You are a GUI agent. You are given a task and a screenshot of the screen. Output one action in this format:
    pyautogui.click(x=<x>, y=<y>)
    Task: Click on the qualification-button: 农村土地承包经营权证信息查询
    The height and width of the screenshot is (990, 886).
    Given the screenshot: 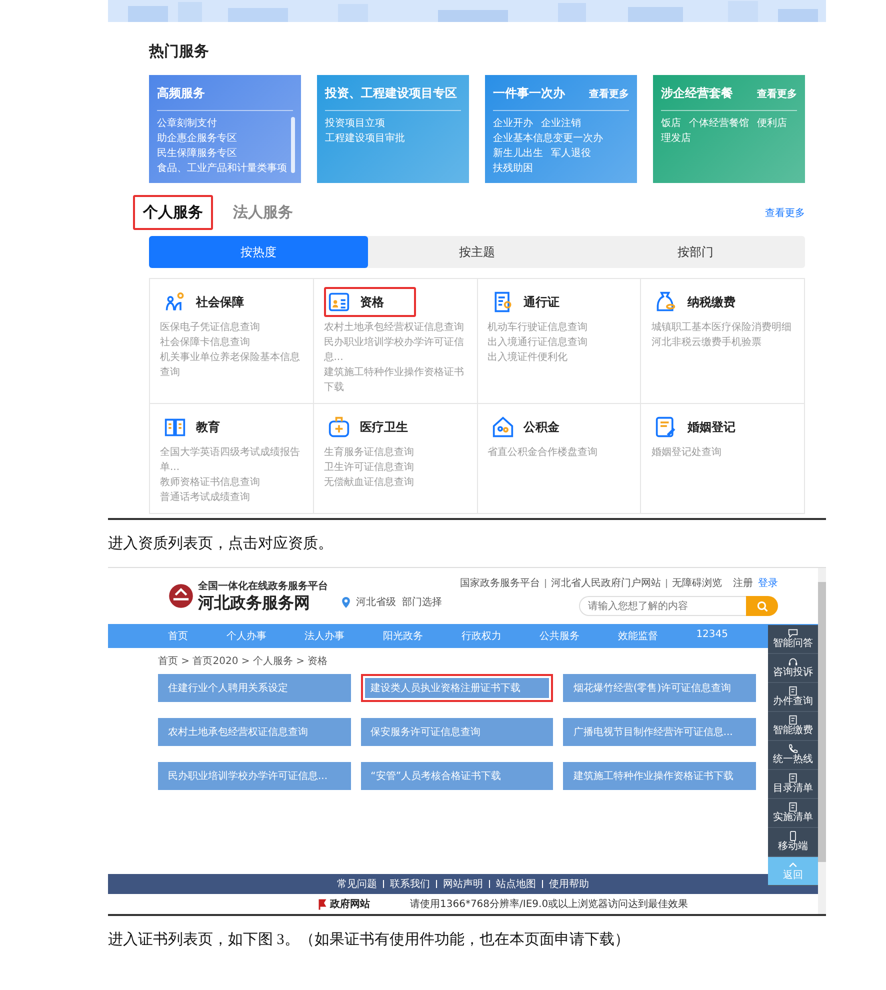 What is the action you would take?
    pyautogui.click(x=254, y=732)
    